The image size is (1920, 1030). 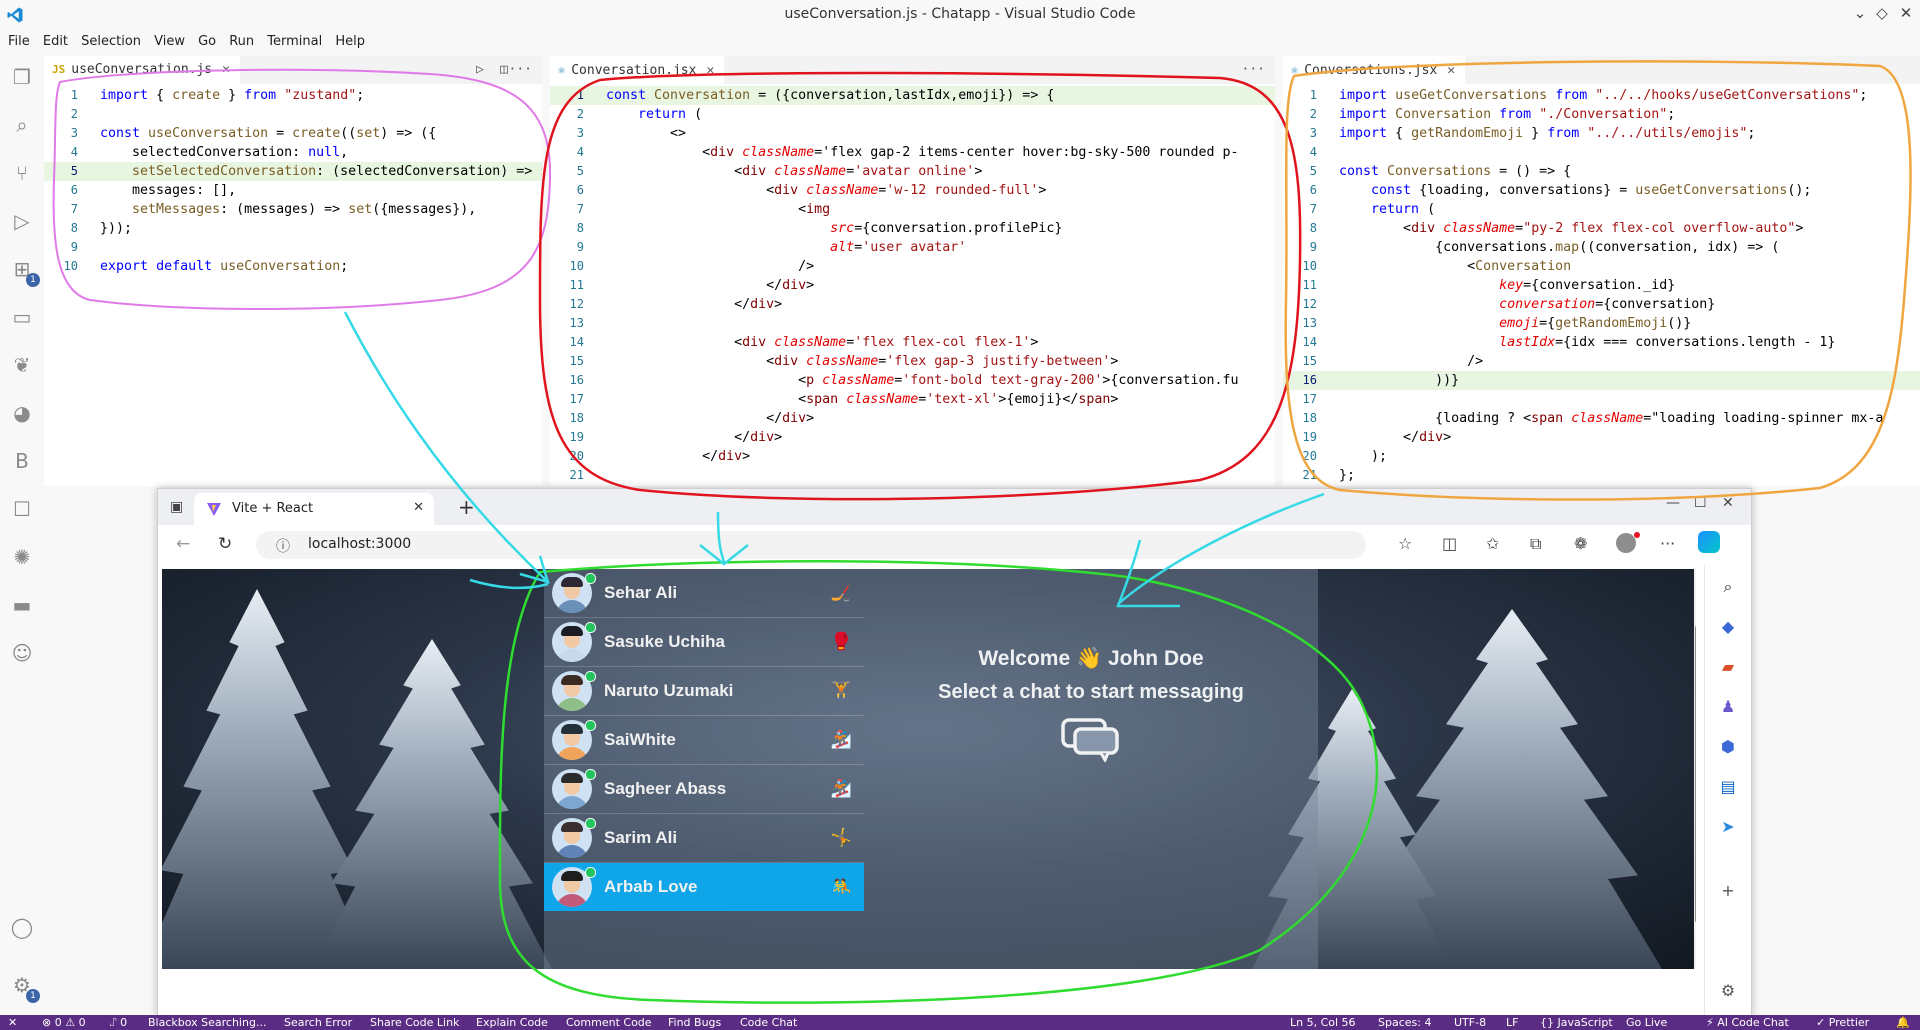 I want to click on office-icon: ⬢, so click(x=1728, y=747).